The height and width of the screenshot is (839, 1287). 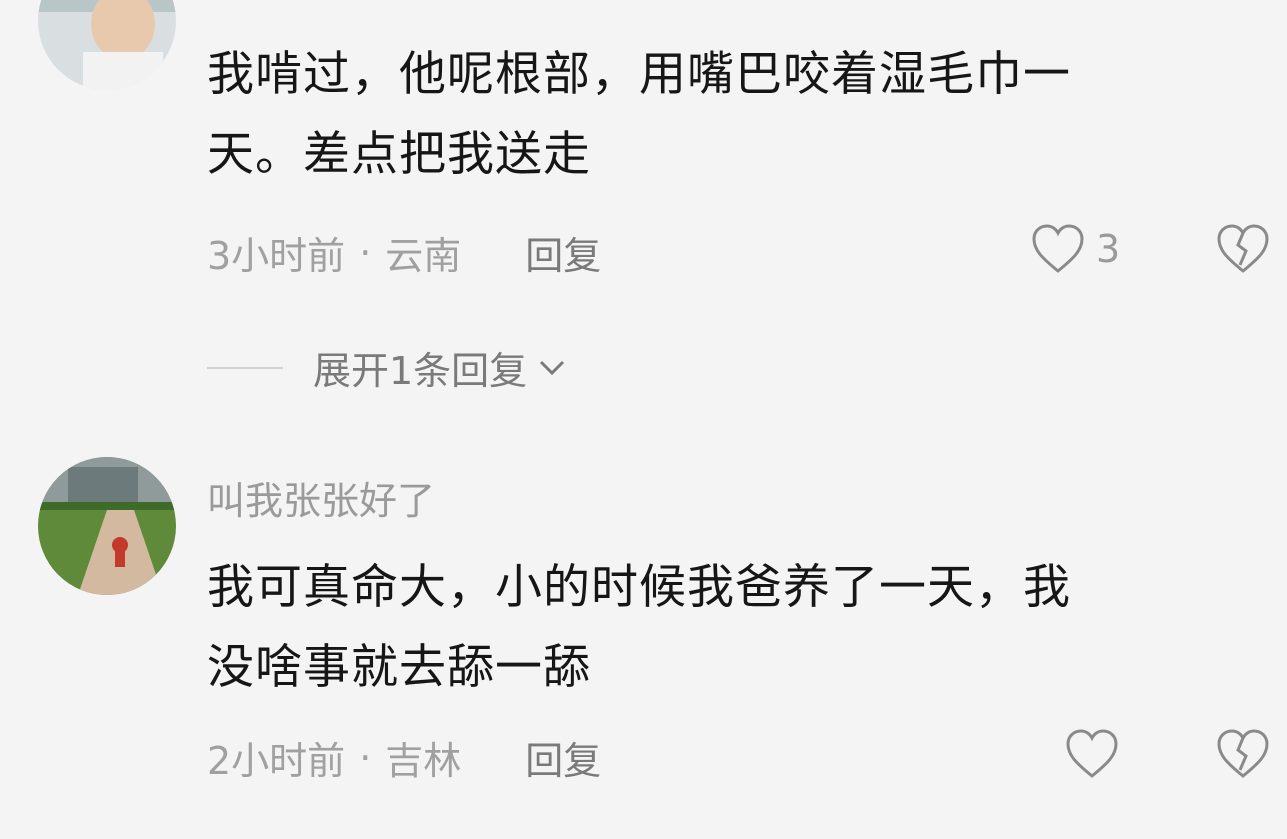 What do you see at coordinates (1108, 249) in the screenshot?
I see `like-count: 3` at bounding box center [1108, 249].